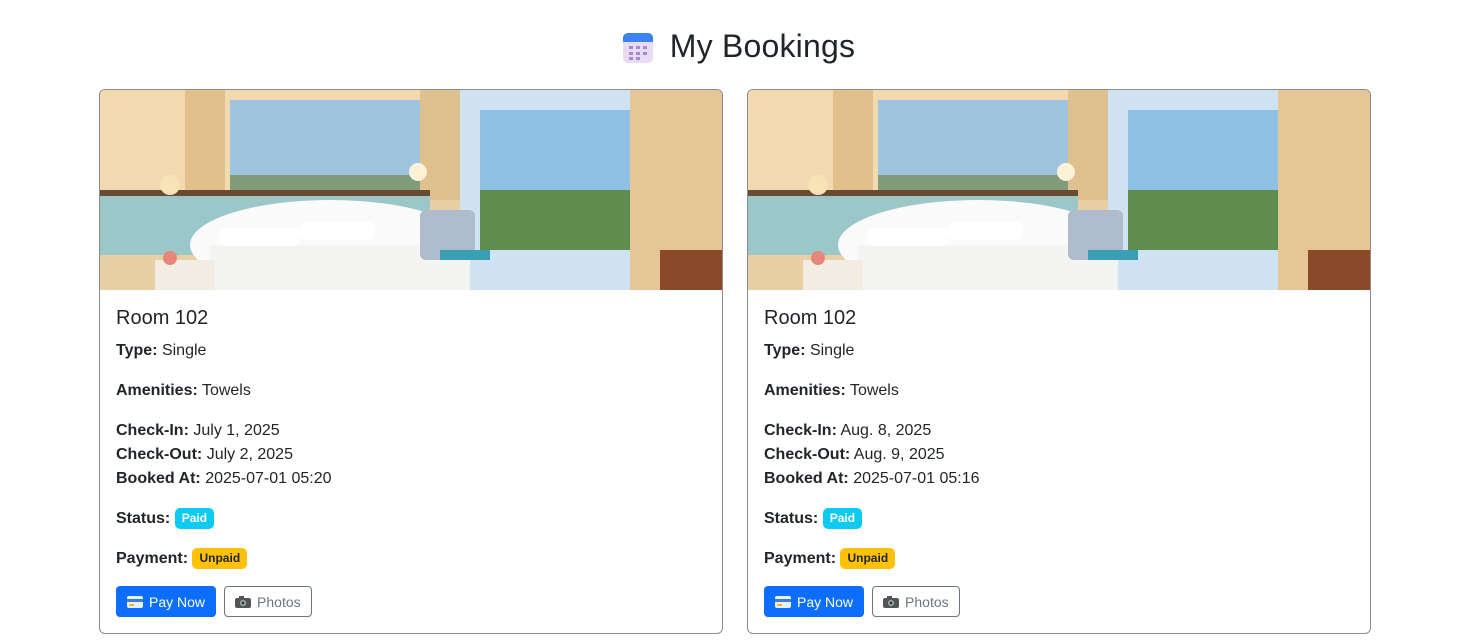 The height and width of the screenshot is (642, 1477). What do you see at coordinates (854, 454) in the screenshot?
I see `check-out: Check-Out: Aug. 9, 2025` at bounding box center [854, 454].